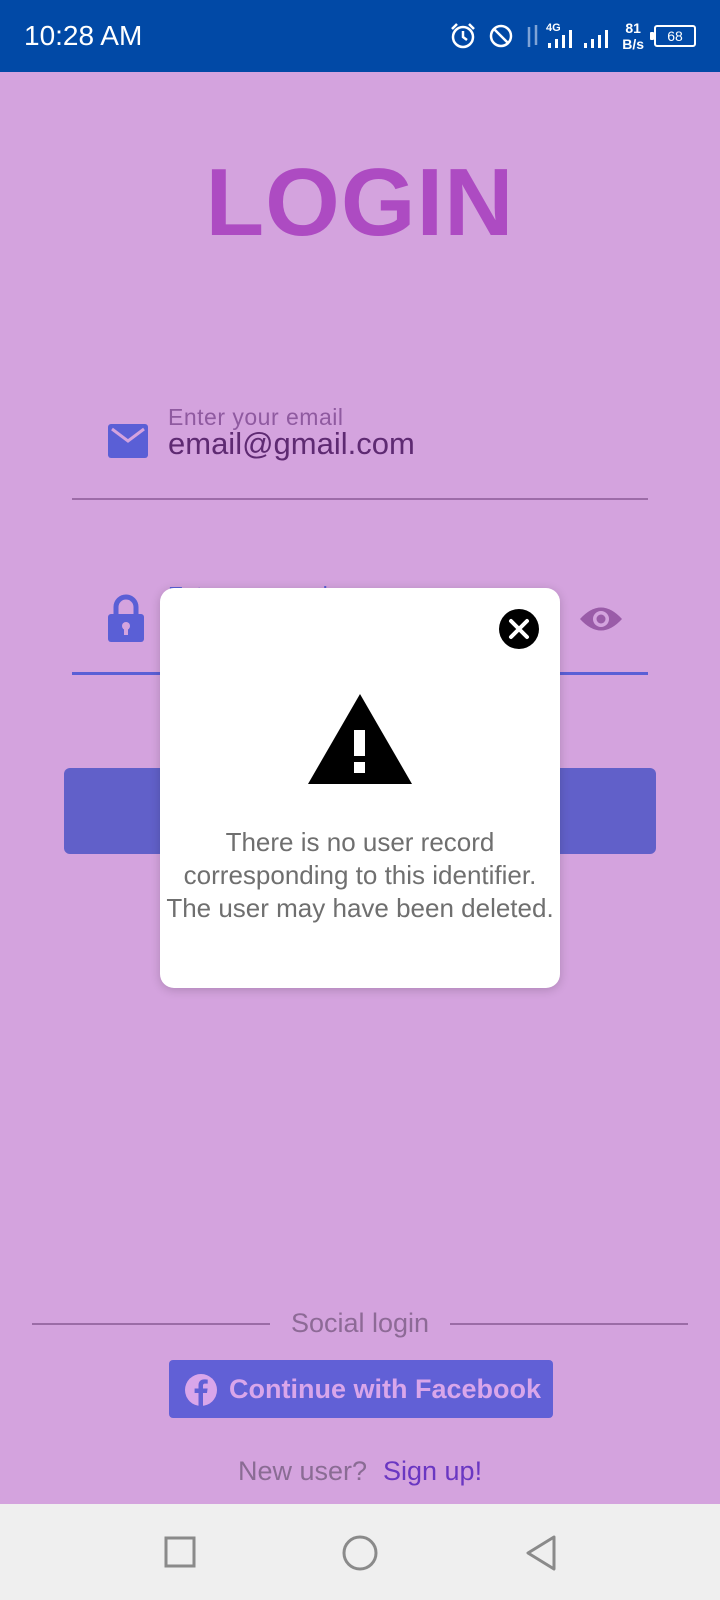  What do you see at coordinates (532, 36) in the screenshot?
I see `data-transfer-icon` at bounding box center [532, 36].